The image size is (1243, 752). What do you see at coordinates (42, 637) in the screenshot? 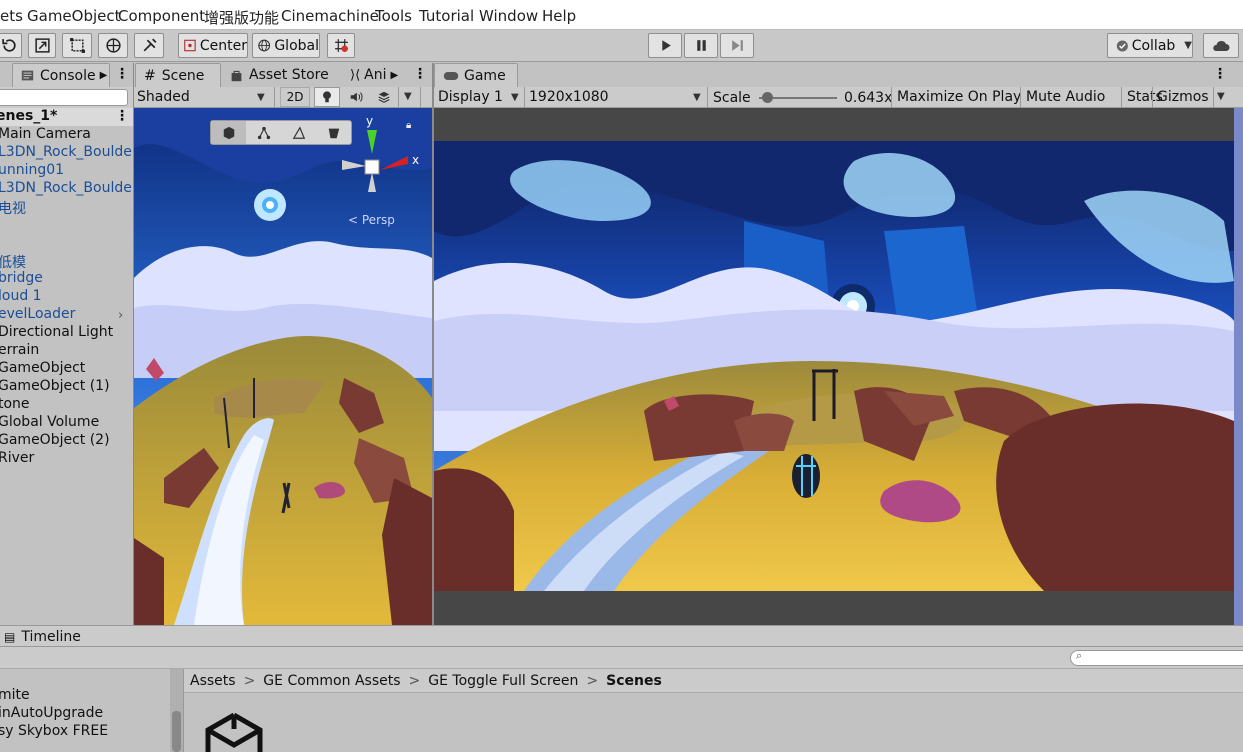
I see `tab-timeline: ▤ Timeline` at bounding box center [42, 637].